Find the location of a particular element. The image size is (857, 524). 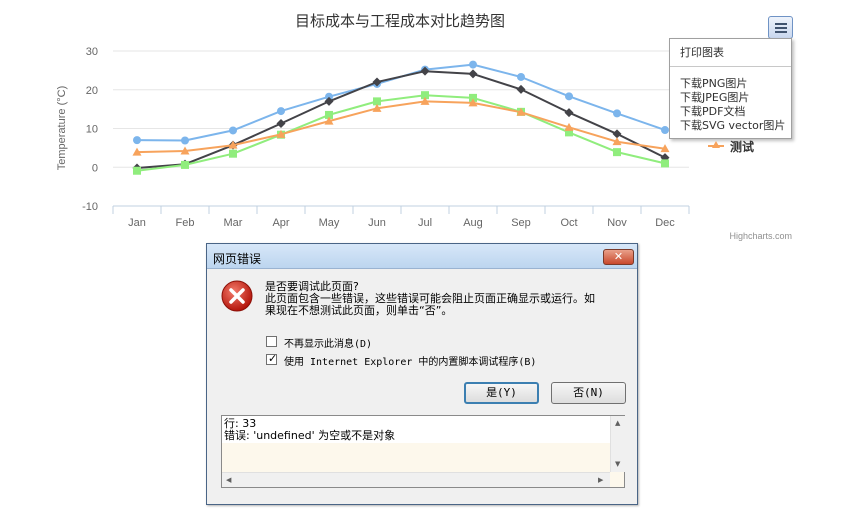

x-tick-label: Mar is located at coordinates (233, 223).